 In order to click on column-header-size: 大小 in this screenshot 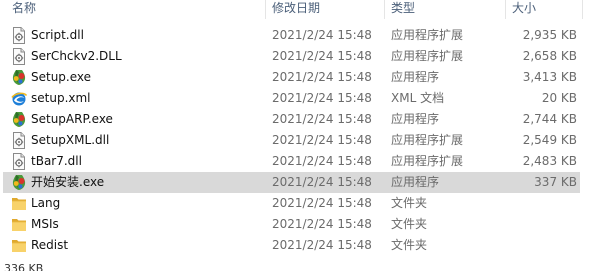, I will do `click(524, 9)`.